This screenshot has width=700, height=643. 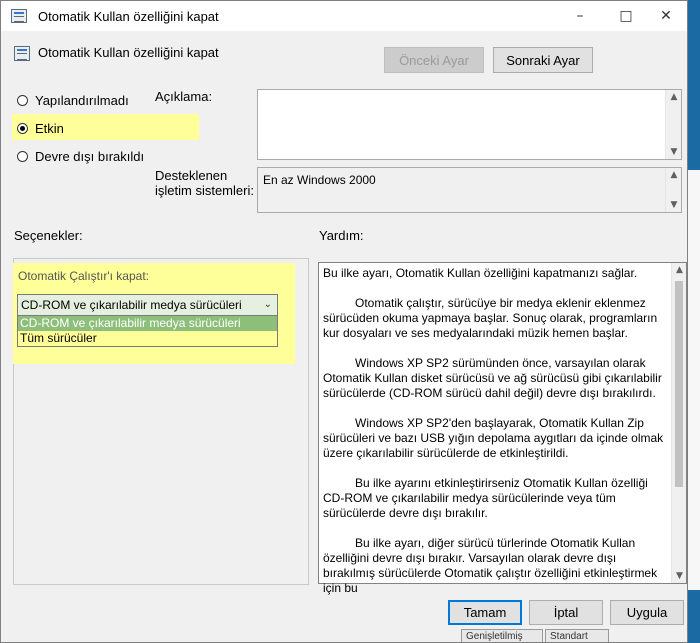 I want to click on supported-os-box: En az Windows 2000 ▲ ▼, so click(x=469, y=190).